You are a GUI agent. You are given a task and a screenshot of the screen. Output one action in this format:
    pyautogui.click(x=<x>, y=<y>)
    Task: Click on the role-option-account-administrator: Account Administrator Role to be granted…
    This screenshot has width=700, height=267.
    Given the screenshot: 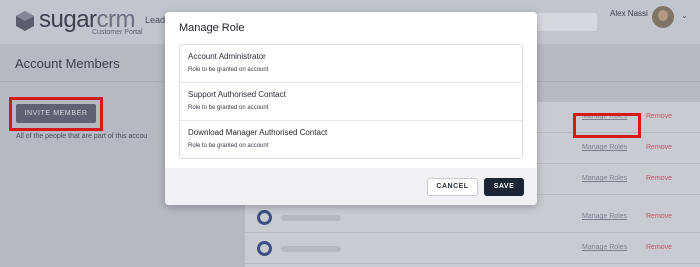 What is the action you would take?
    pyautogui.click(x=351, y=64)
    